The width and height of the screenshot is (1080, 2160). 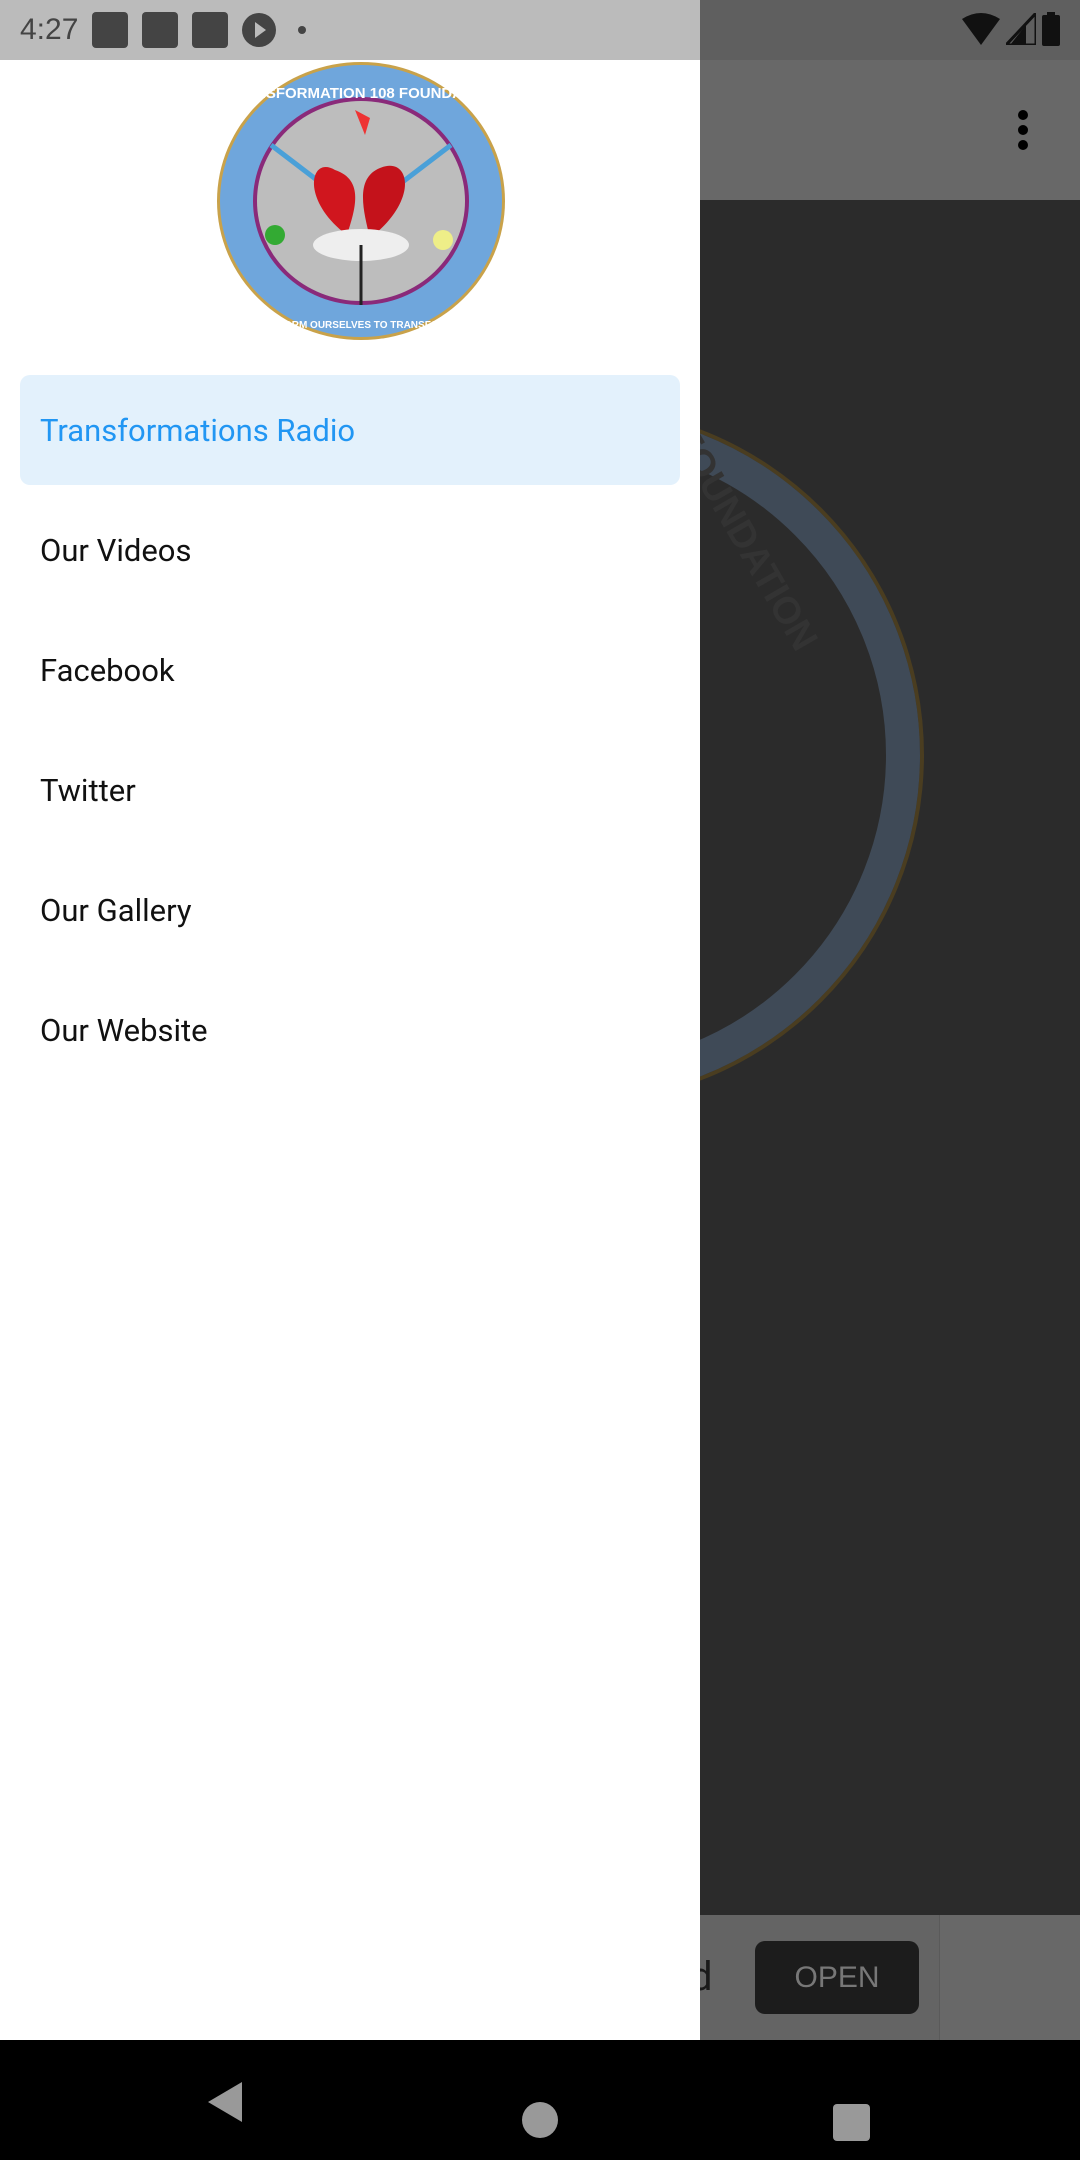 I want to click on menu-item-our-gallery: Our Gallery, so click(x=350, y=910).